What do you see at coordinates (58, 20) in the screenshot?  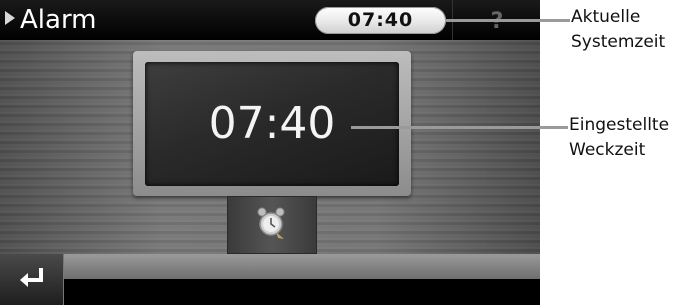 I see `page-title: Alarm` at bounding box center [58, 20].